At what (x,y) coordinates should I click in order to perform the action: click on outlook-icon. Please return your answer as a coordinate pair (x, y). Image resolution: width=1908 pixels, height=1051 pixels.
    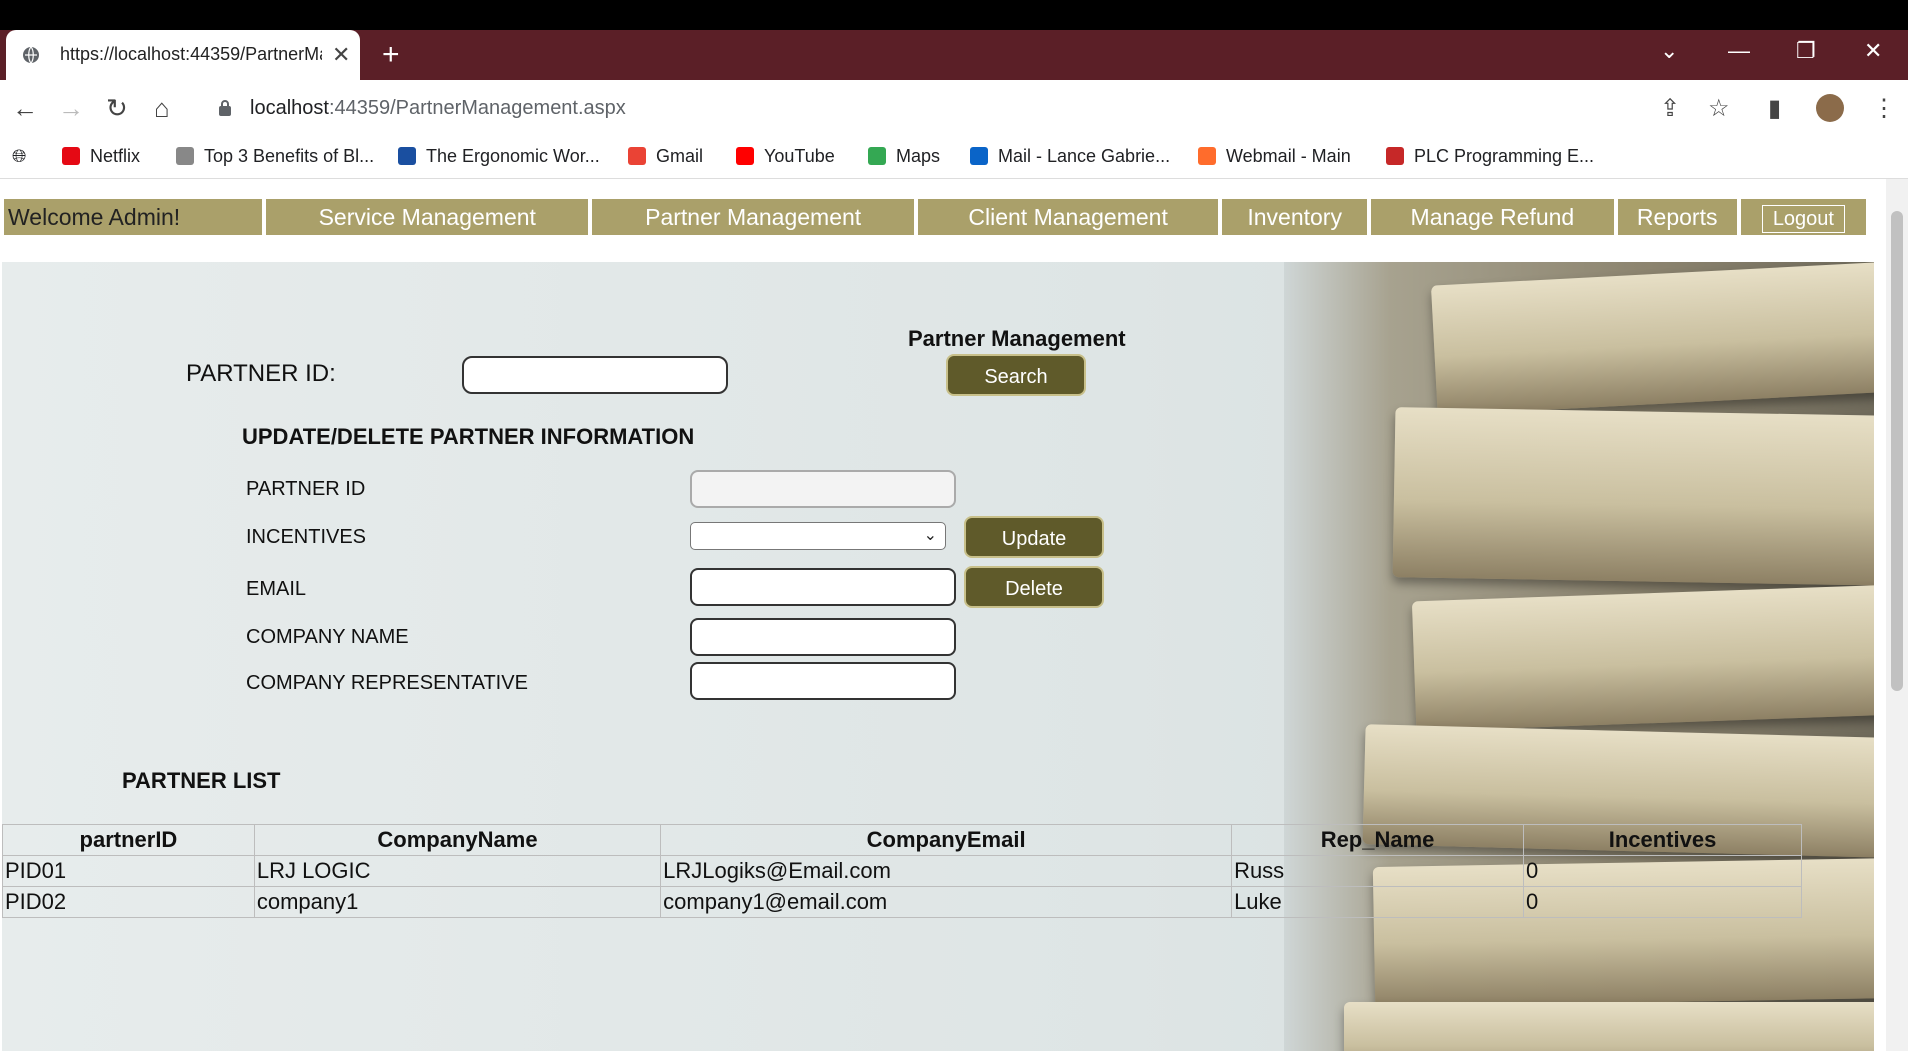
    Looking at the image, I should click on (979, 156).